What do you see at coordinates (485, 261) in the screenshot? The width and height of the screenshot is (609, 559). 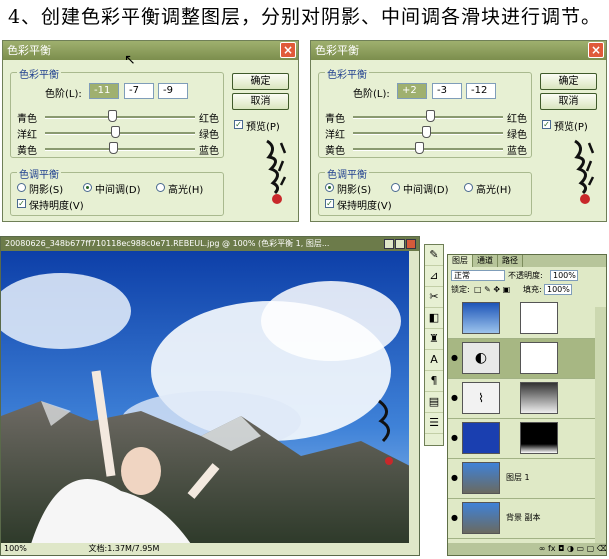 I see `tab-channels: 通道` at bounding box center [485, 261].